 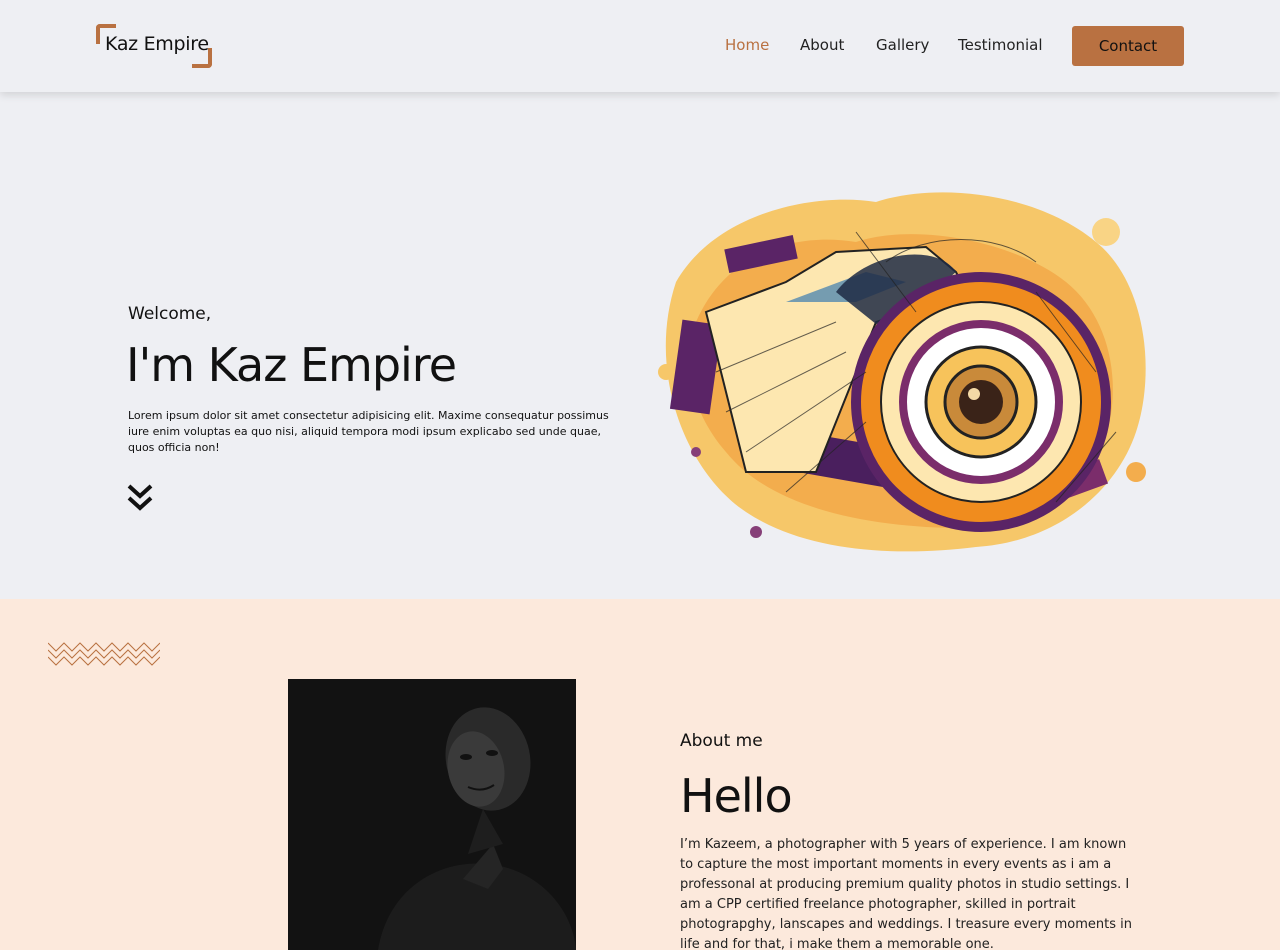 I want to click on nav-gallery: Gallery, so click(x=902, y=45).